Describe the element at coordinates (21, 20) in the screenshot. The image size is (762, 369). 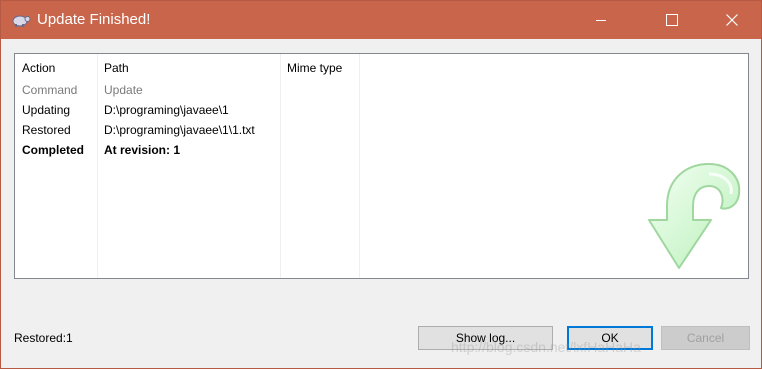
I see `tortoise-icon` at that location.